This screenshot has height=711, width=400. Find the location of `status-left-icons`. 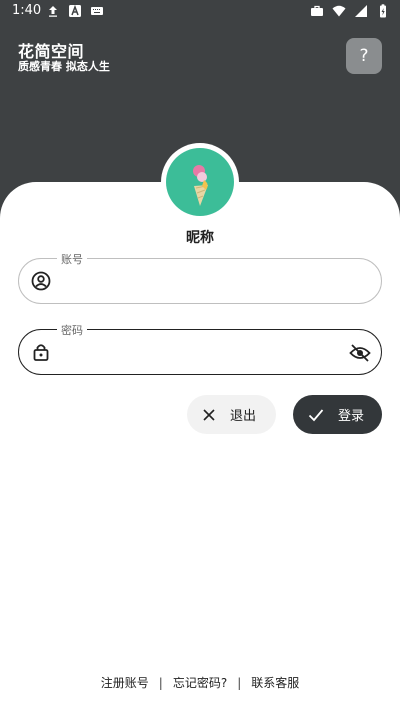

status-left-icons is located at coordinates (75, 11).